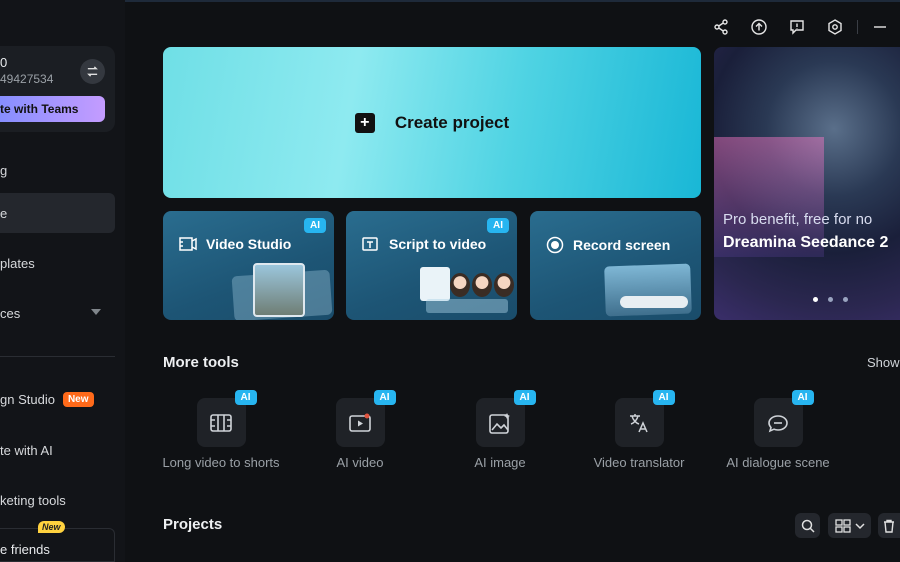  Describe the element at coordinates (57, 170) in the screenshot. I see `sidebar-item-0: g` at that location.